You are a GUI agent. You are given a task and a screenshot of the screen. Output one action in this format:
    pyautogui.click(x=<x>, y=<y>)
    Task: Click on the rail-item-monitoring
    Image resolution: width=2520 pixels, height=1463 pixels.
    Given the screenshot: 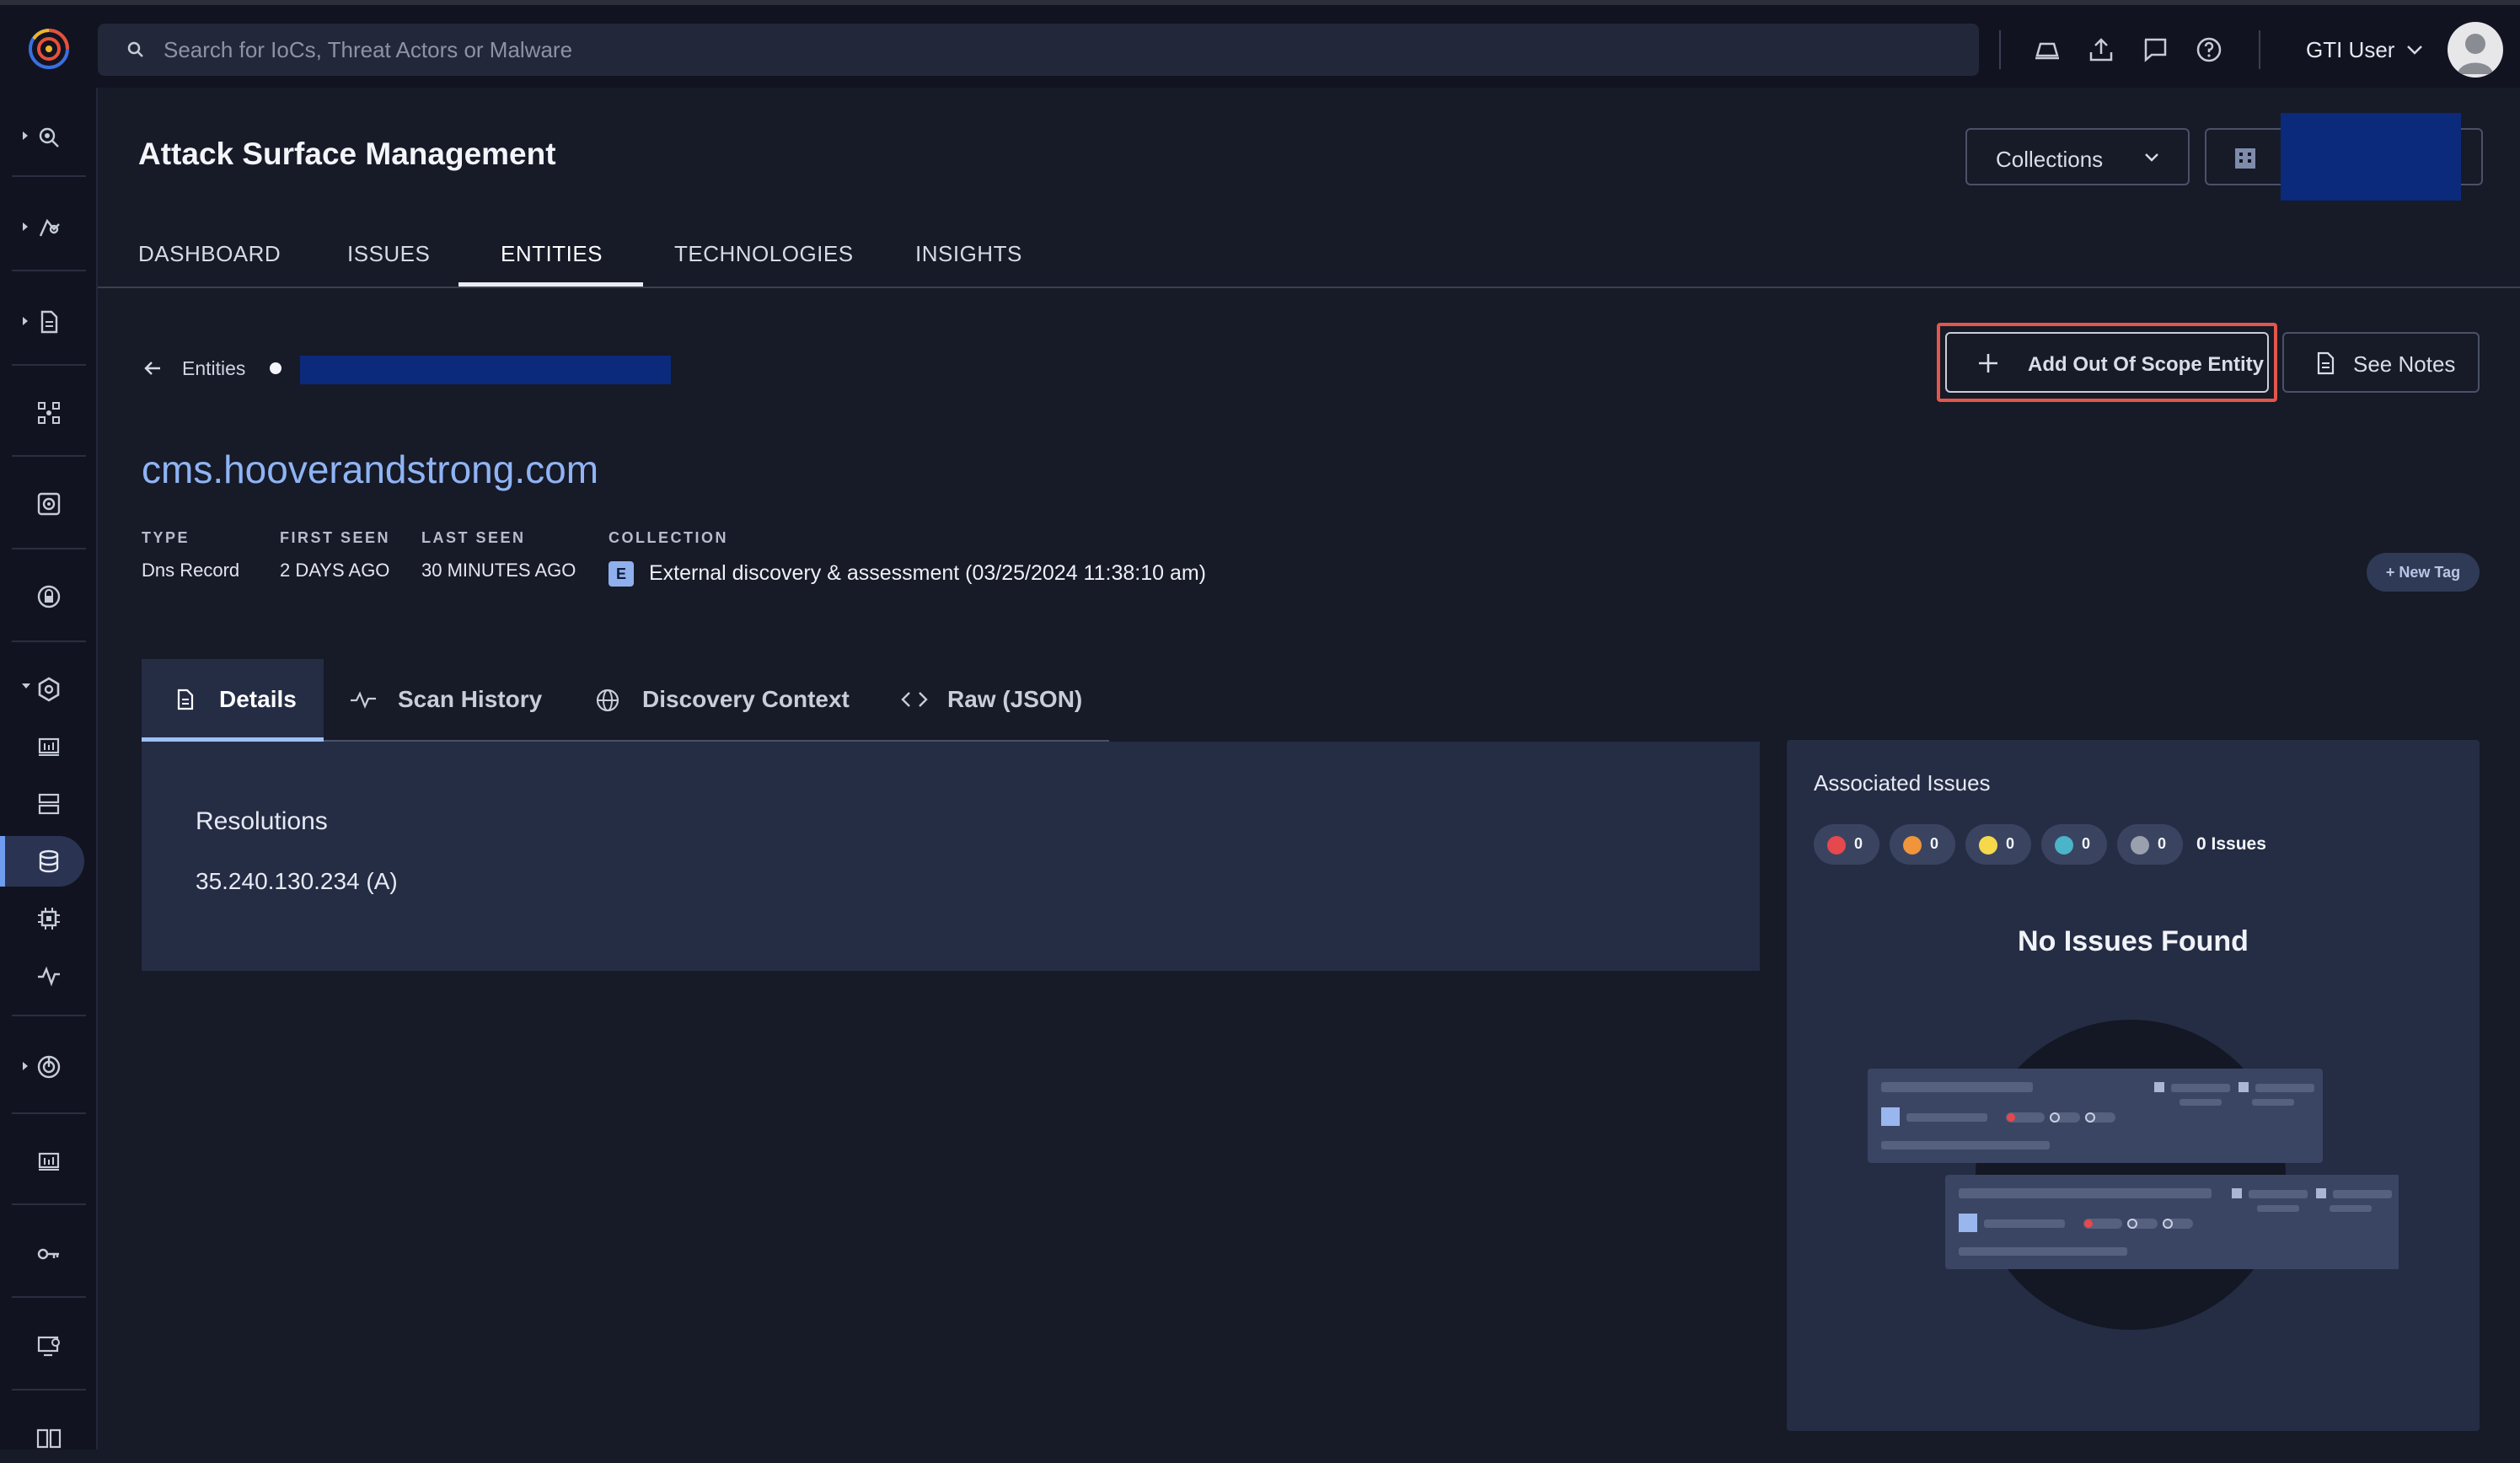 What is the action you would take?
    pyautogui.click(x=49, y=504)
    